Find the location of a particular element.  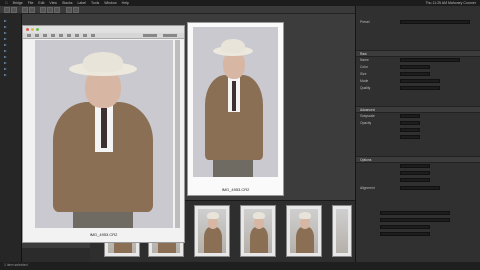

mode-field is located at coordinates (420, 81).